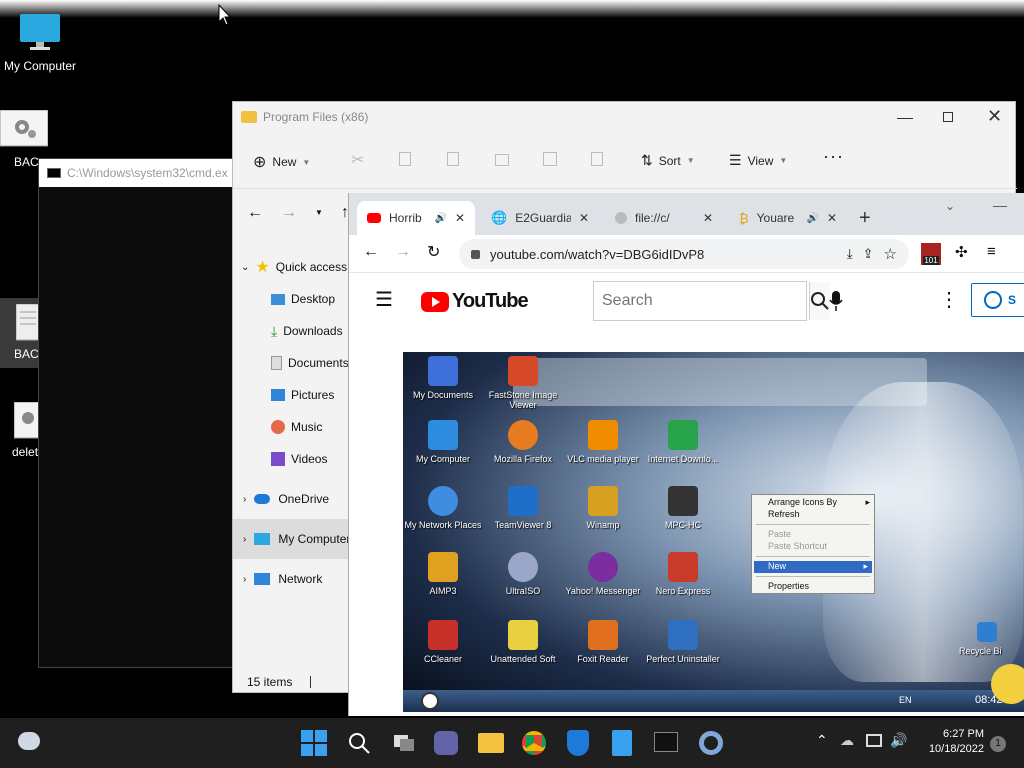  I want to click on menu-item-arrange: Arrange Icons By ▸, so click(813, 503).